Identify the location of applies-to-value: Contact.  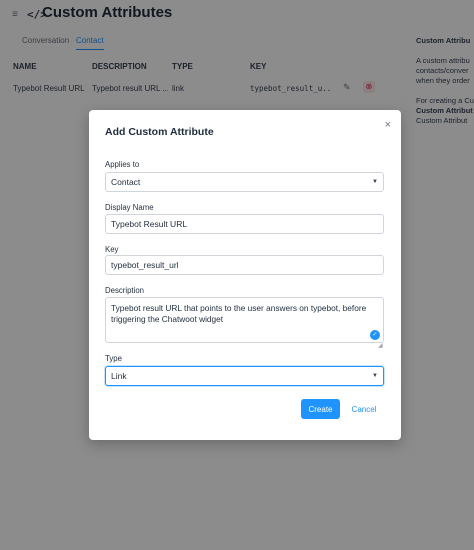
(126, 182).